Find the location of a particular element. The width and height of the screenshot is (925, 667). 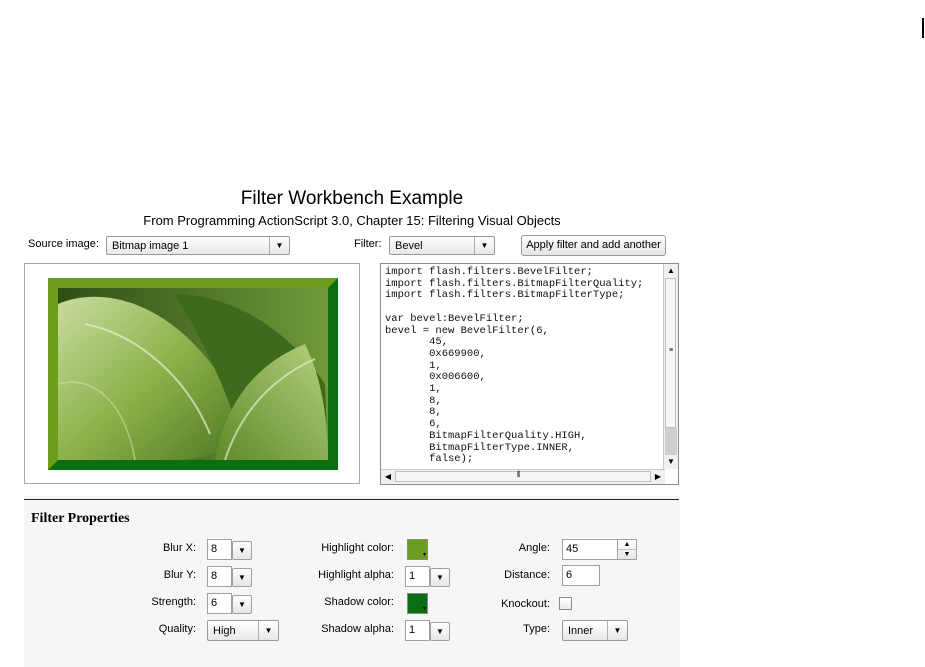

type-select: Inner ▼ is located at coordinates (595, 630).